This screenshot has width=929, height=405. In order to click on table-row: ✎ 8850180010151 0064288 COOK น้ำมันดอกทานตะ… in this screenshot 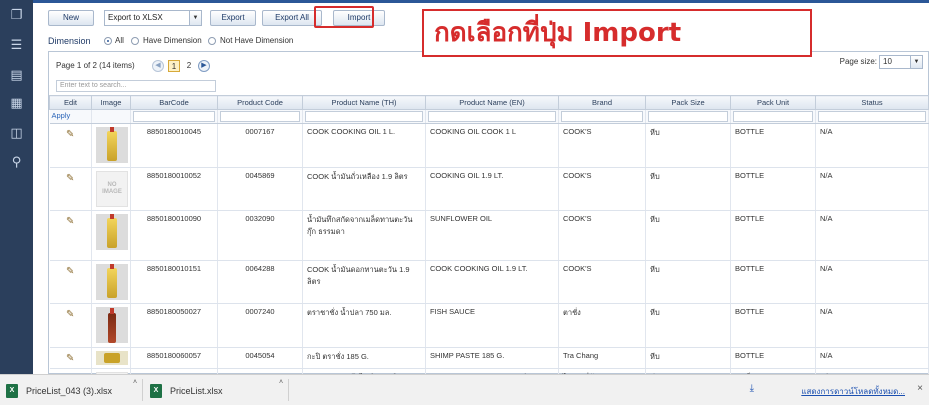, I will do `click(489, 282)`.